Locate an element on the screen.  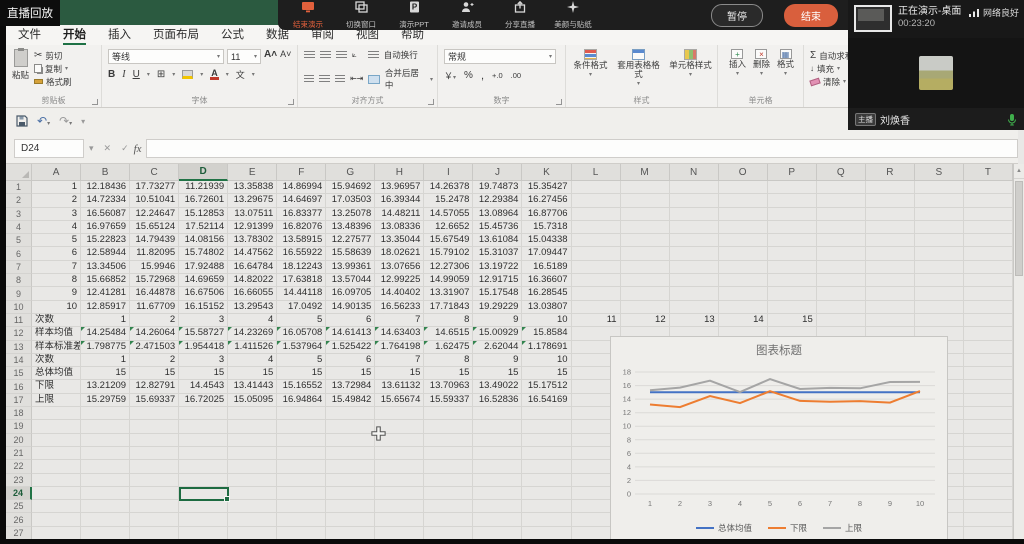
align-top-icon is located at coordinates (309, 55).